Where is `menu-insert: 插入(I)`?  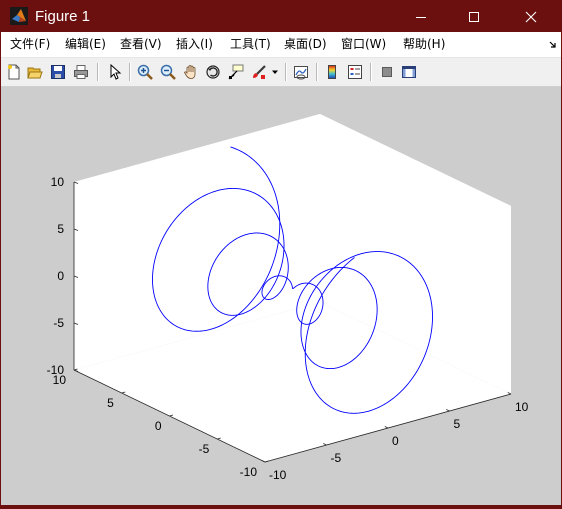
menu-insert: 插入(I) is located at coordinates (194, 44).